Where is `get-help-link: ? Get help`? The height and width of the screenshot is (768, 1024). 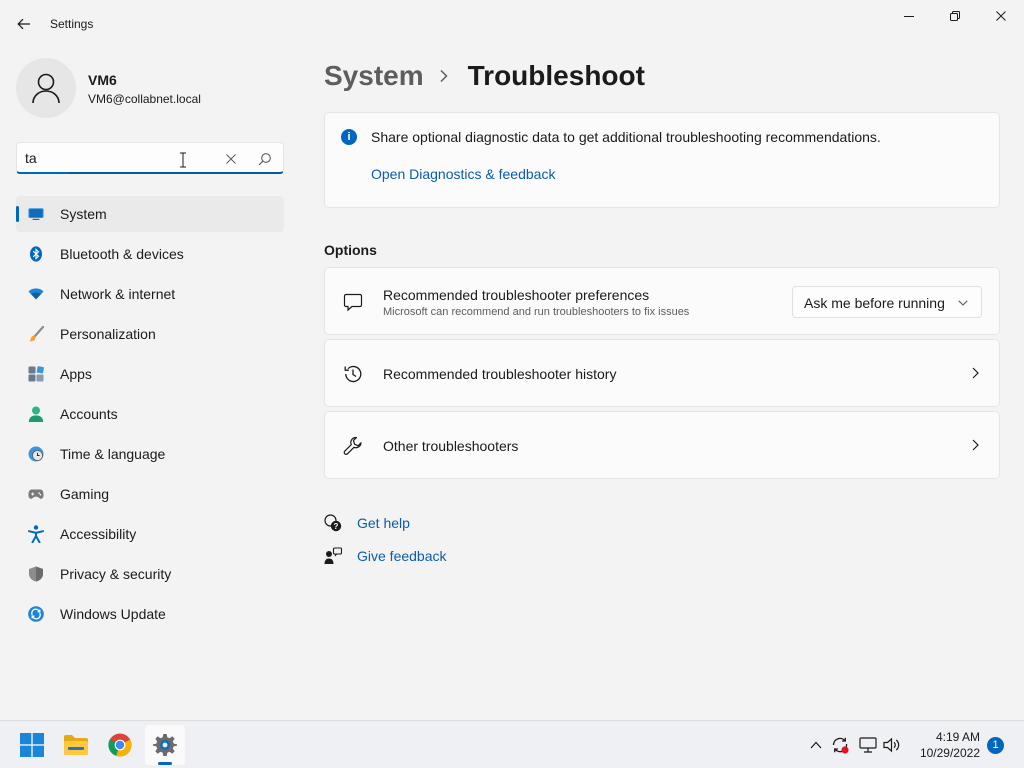
get-help-link: ? Get help is located at coordinates (367, 523).